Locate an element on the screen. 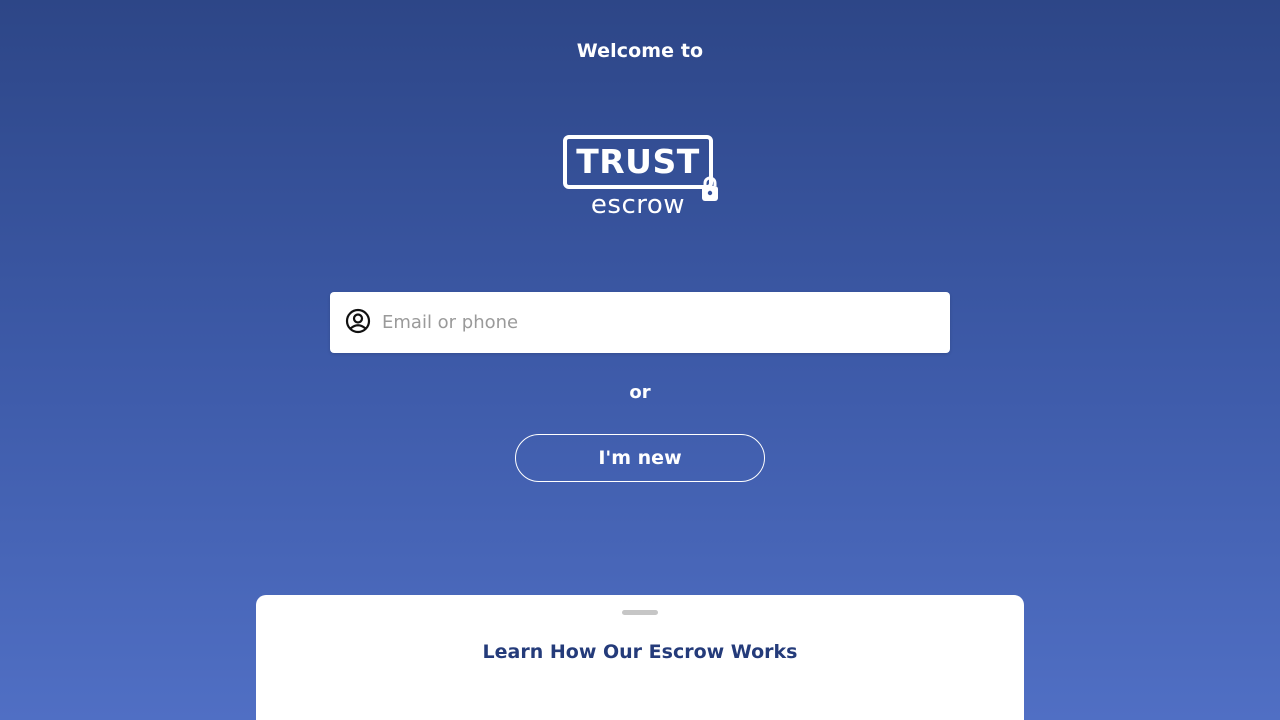  trust-escrow-logo: TRUST escrow is located at coordinates (642, 179).